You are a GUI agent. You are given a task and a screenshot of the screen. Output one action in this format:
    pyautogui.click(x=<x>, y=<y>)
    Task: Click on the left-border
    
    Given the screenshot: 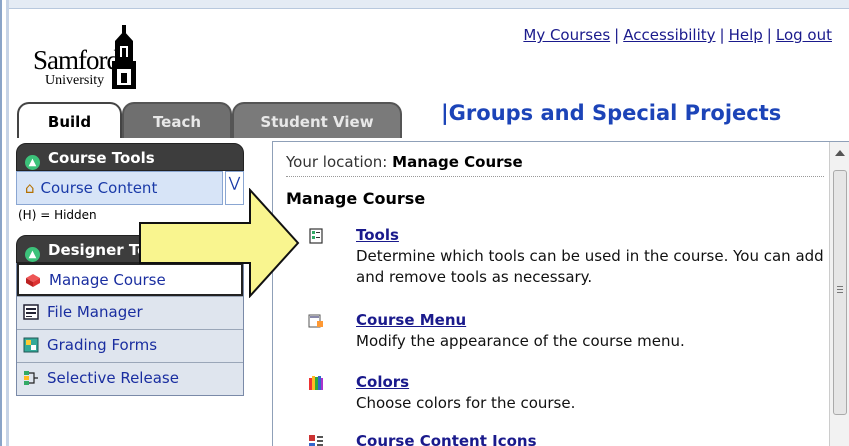 What is the action you would take?
    pyautogui.click(x=4, y=223)
    